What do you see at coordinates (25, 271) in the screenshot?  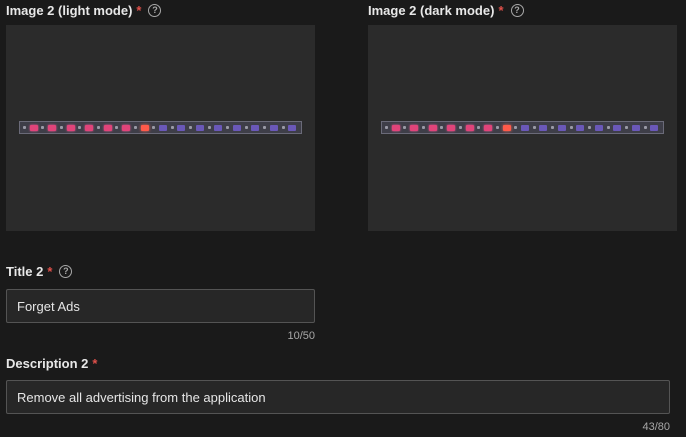 I see `title-label: Title 2` at bounding box center [25, 271].